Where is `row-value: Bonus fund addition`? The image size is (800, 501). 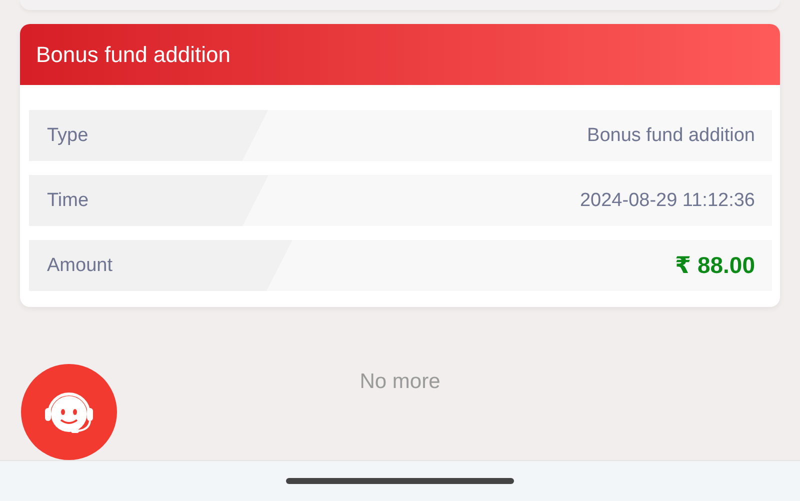
row-value: Bonus fund addition is located at coordinates (671, 135).